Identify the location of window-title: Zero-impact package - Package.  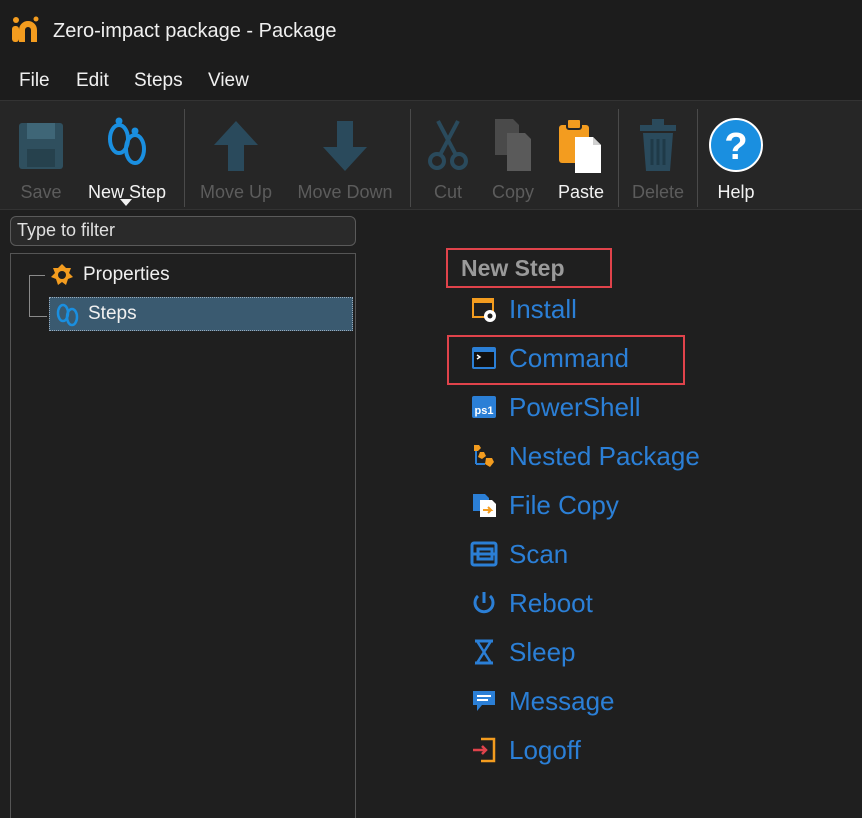
(195, 31).